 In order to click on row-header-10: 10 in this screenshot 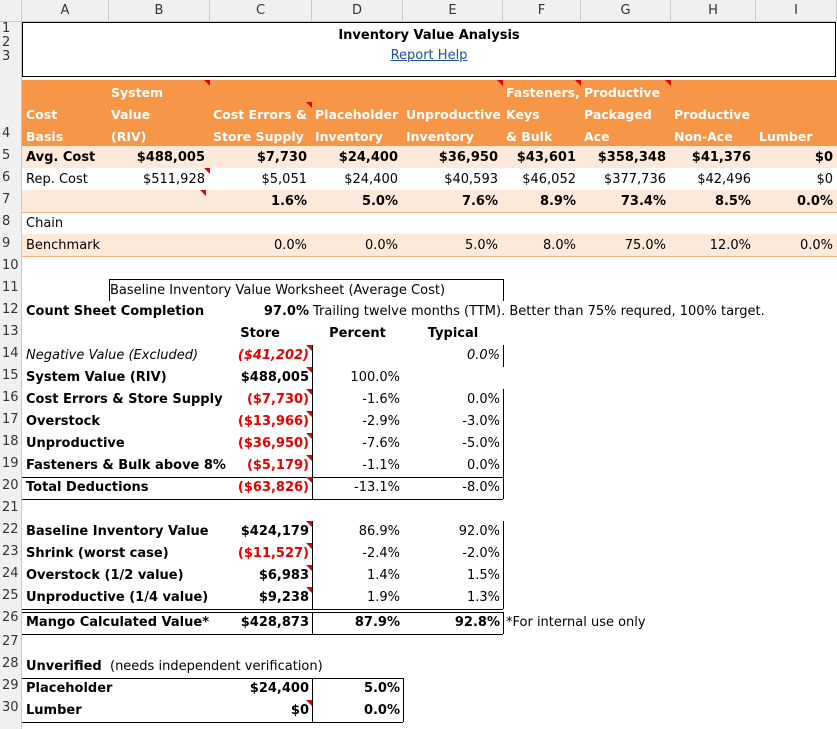, I will do `click(11, 266)`.